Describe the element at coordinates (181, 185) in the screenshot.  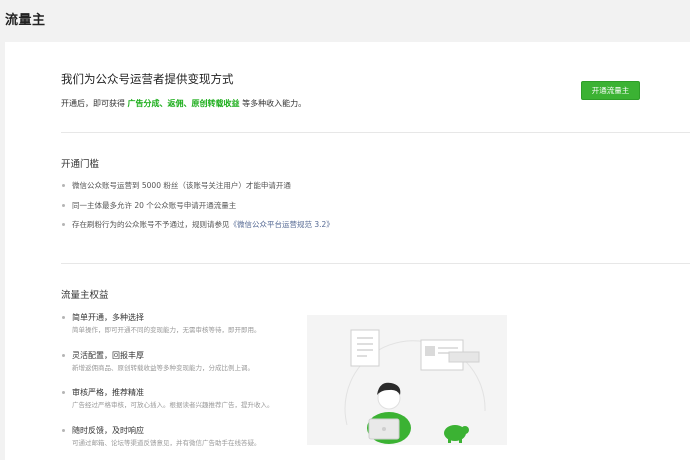
I see `requirement-text: 微信公众账号运营到 5000 粉丝（该账号关注用户）才能申请开通` at that location.